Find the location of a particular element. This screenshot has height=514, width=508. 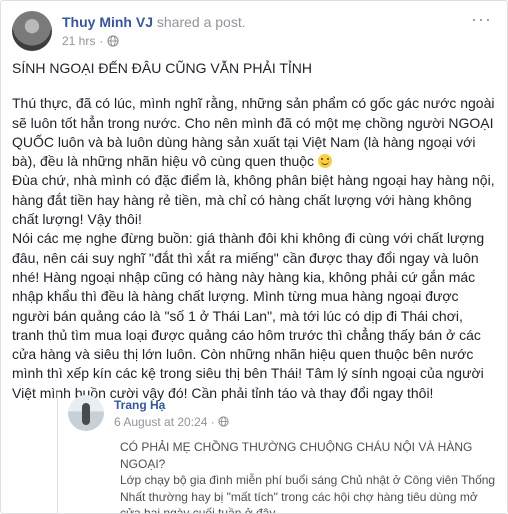

smile-emoji is located at coordinates (324, 161).